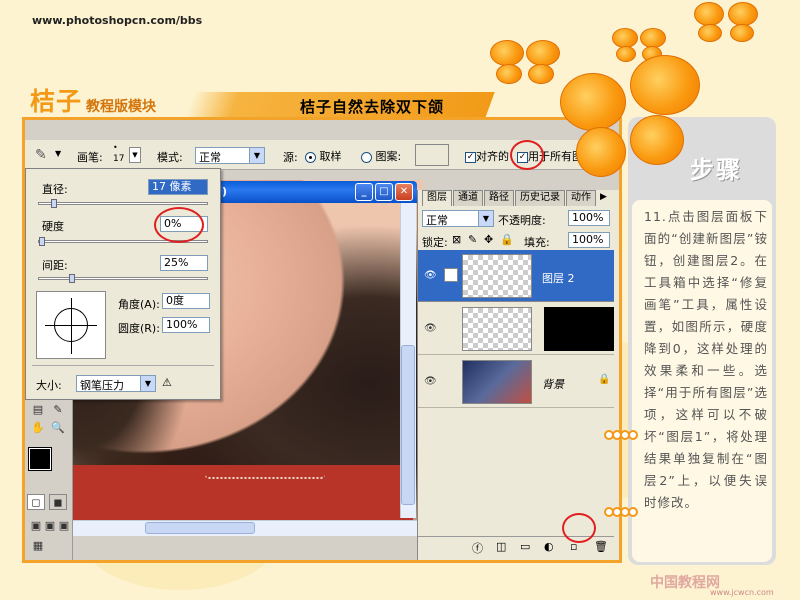 This screenshot has width=800, height=600. Describe the element at coordinates (432, 155) in the screenshot. I see `pattern-swatch` at that location.